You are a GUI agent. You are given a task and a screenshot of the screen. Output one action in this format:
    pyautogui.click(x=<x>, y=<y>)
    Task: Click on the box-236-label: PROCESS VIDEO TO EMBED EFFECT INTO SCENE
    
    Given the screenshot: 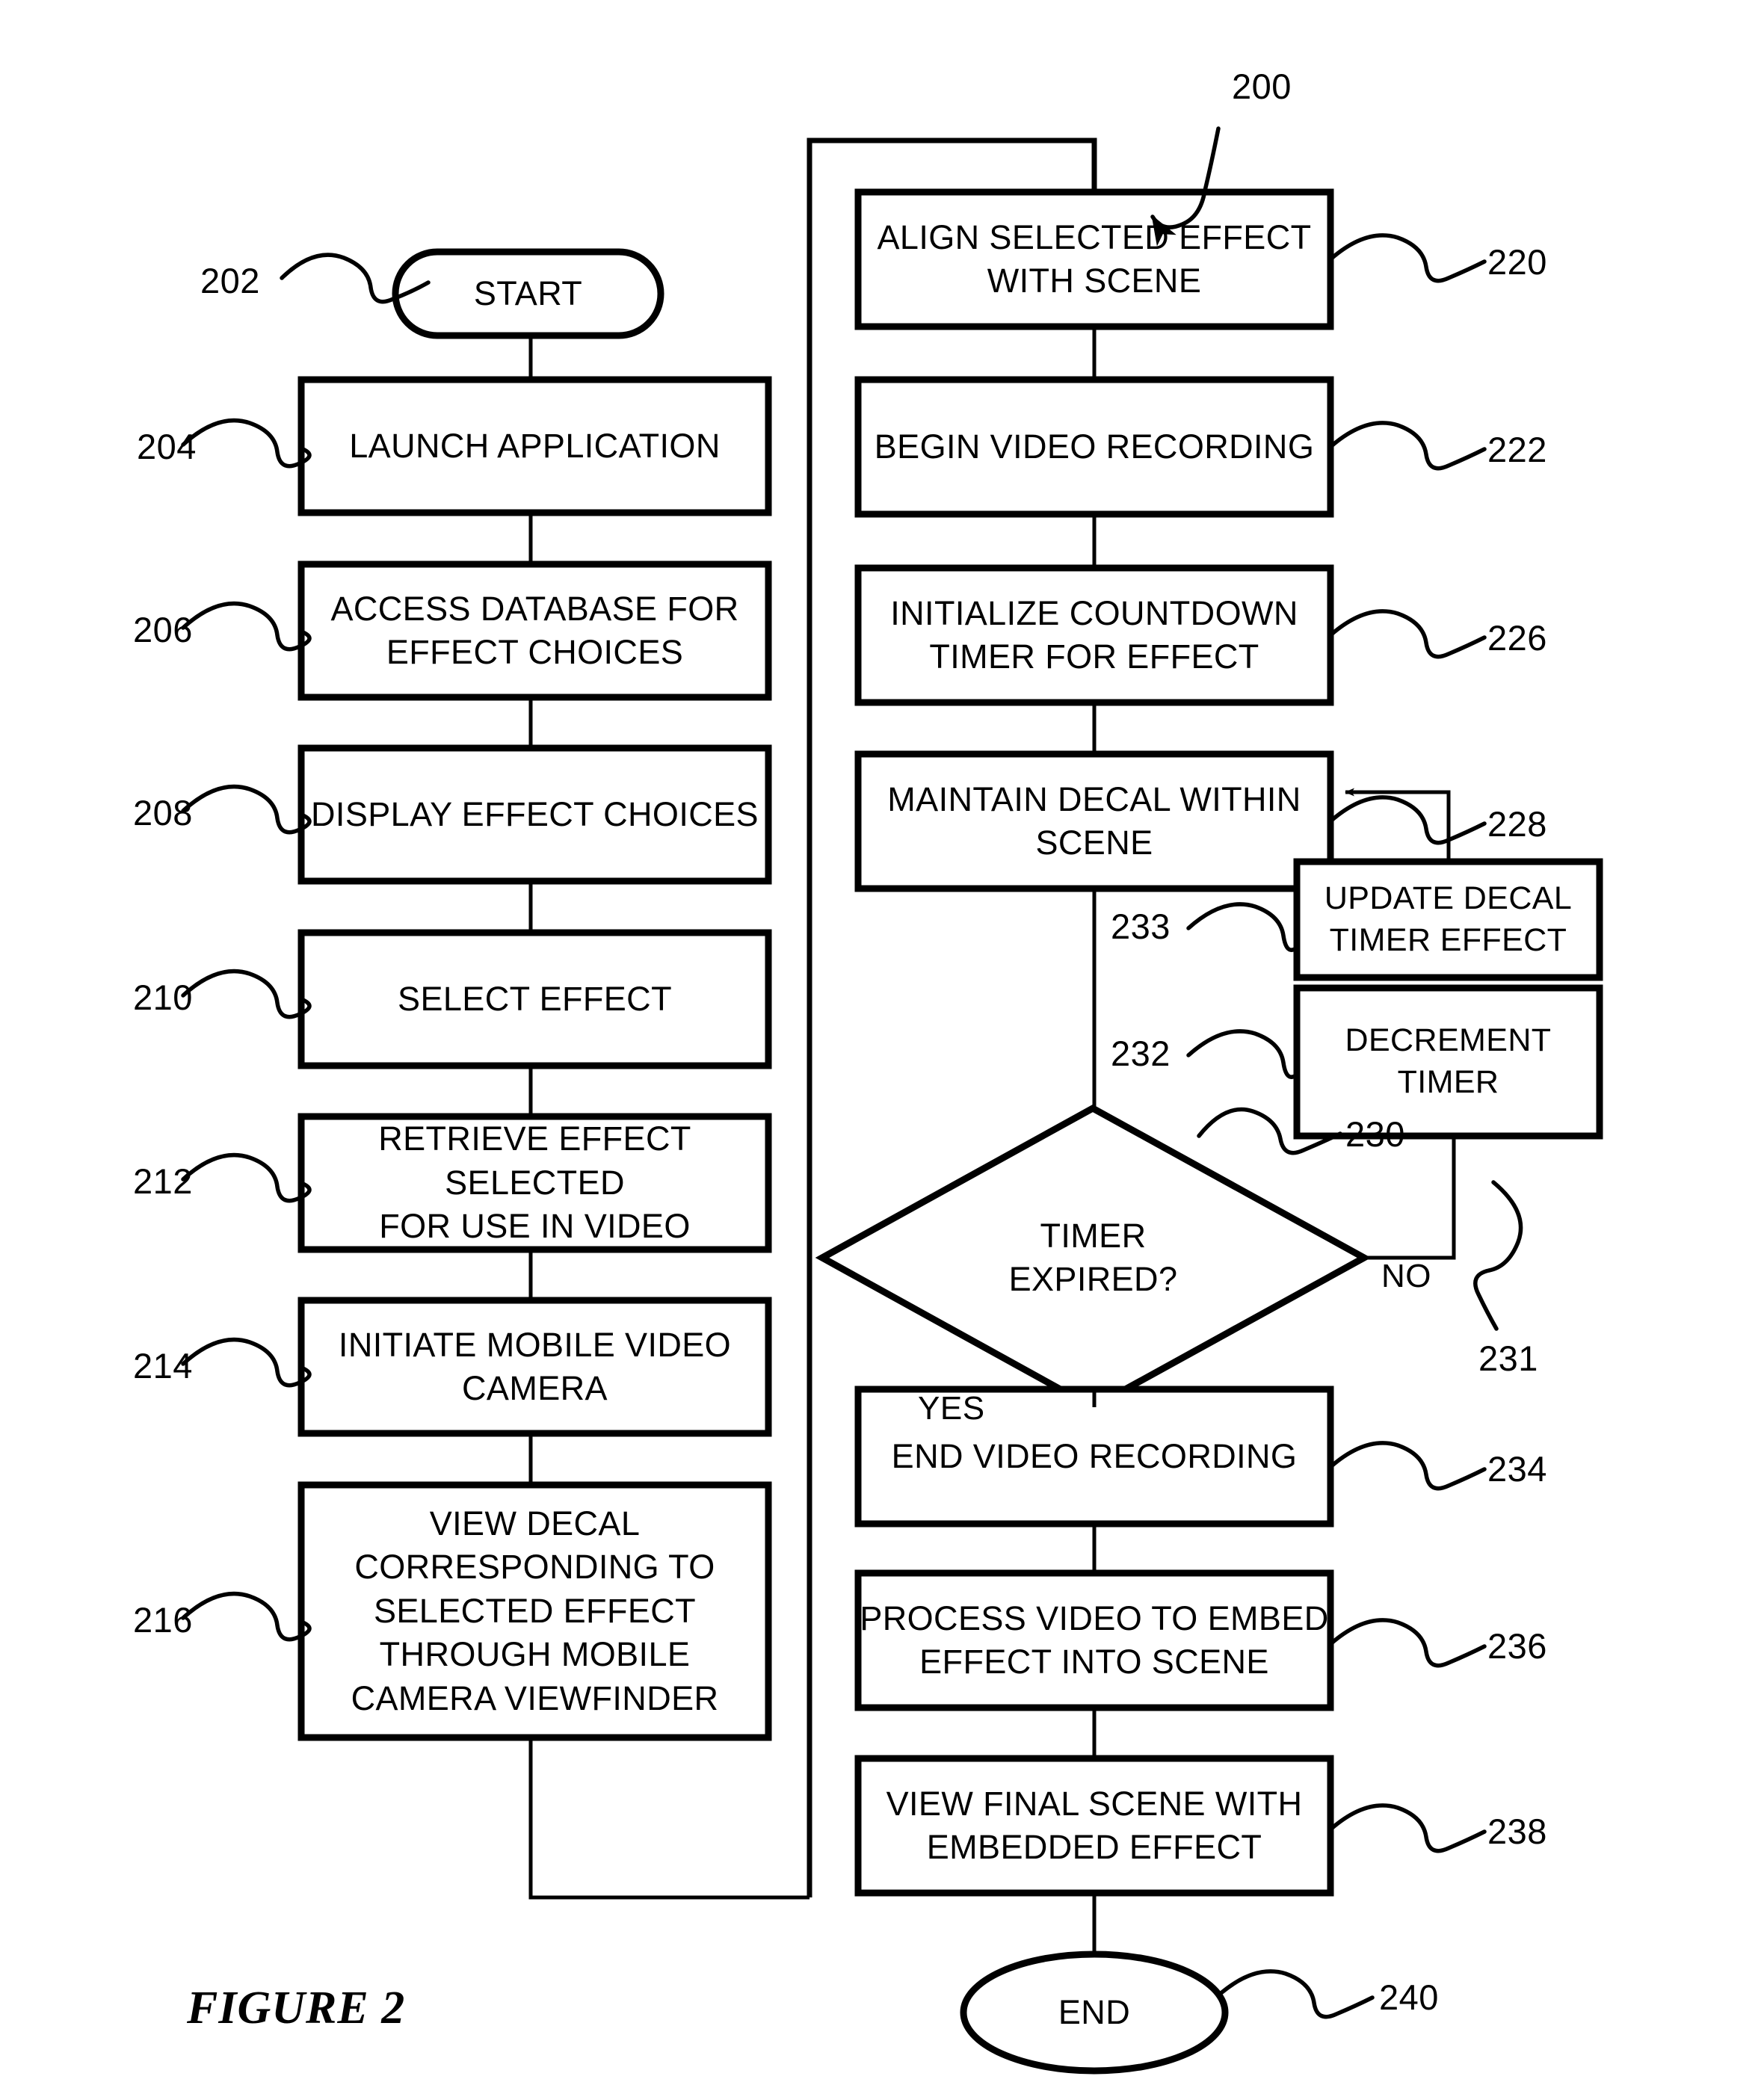 What is the action you would take?
    pyautogui.click(x=1094, y=1640)
    